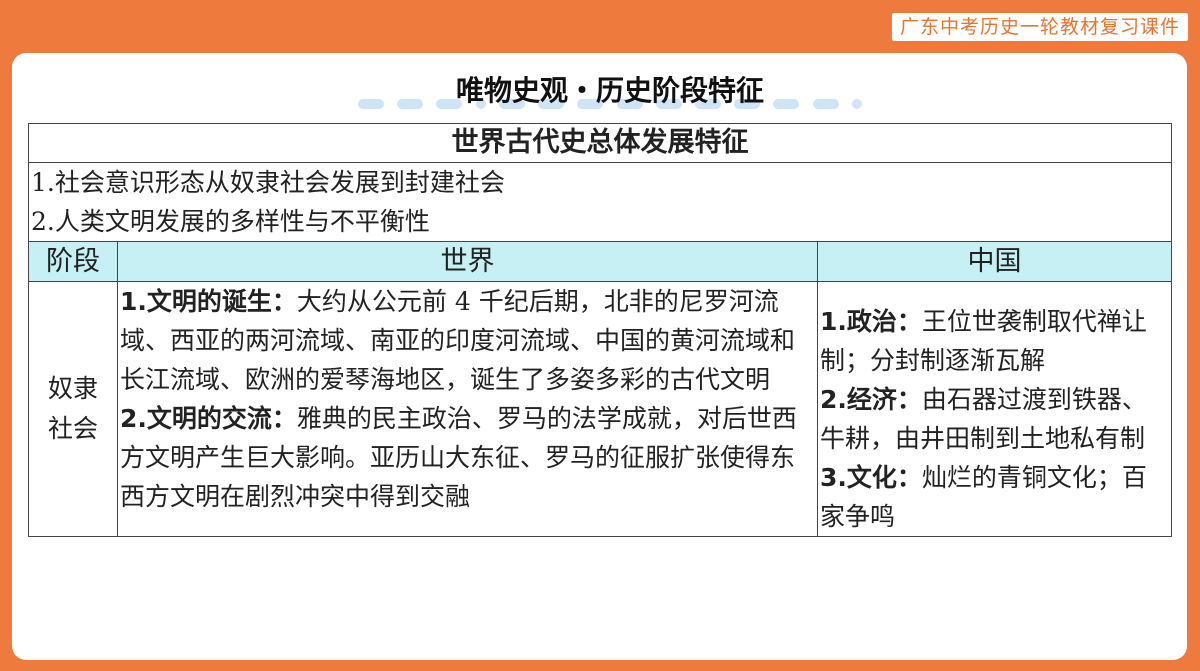 The width and height of the screenshot is (1200, 671). What do you see at coordinates (600, 143) in the screenshot?
I see `table-title: 世界古代史总体发展特征` at bounding box center [600, 143].